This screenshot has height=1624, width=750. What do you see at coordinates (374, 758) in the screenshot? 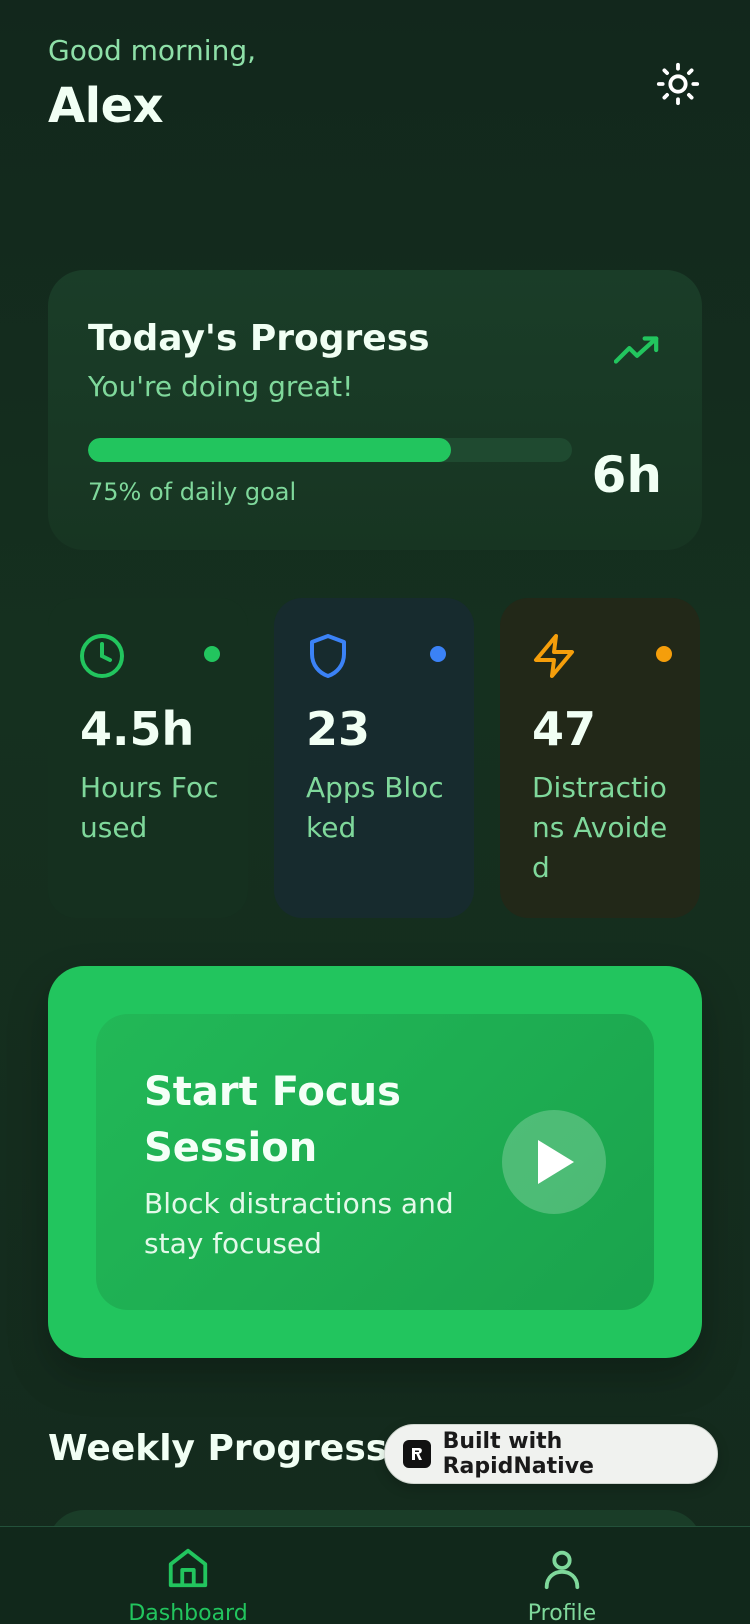
I see `stat-card-apps-blocked: 23 Apps Blocked` at bounding box center [374, 758].